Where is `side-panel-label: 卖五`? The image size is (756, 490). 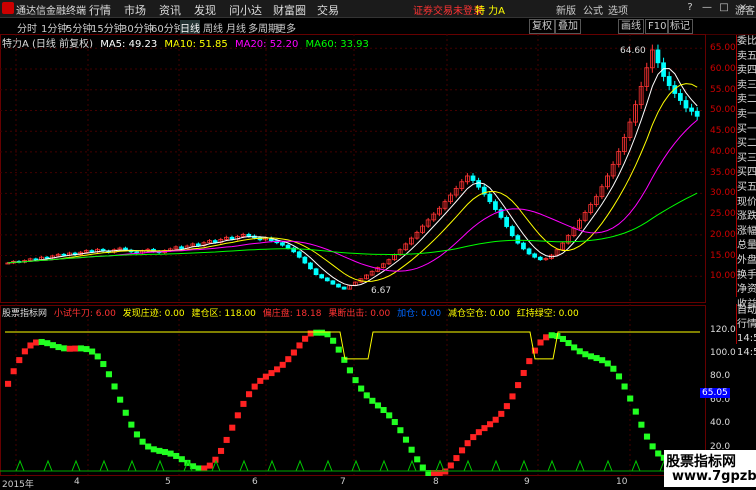 side-panel-label: 卖五 is located at coordinates (746, 56).